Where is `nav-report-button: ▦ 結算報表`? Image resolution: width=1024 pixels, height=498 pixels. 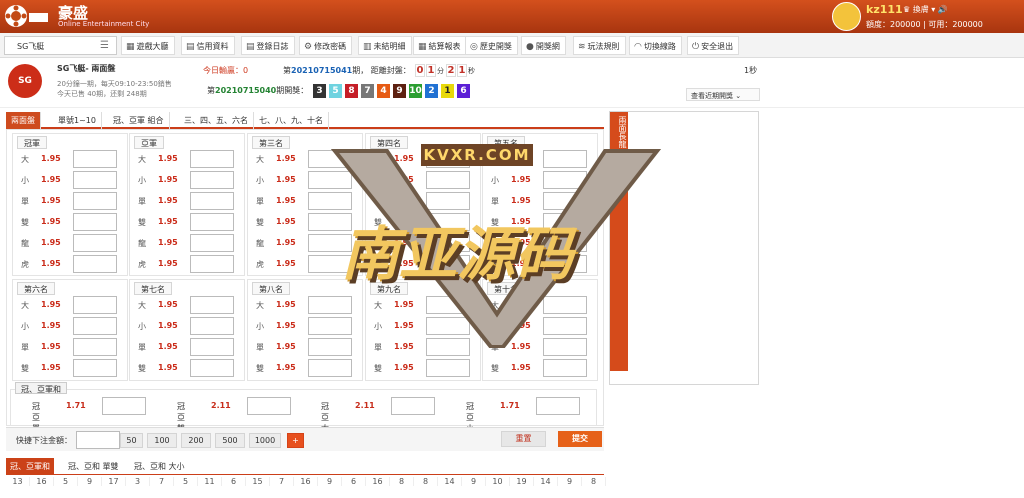 nav-report-button: ▦ 結算報表 is located at coordinates (440, 45).